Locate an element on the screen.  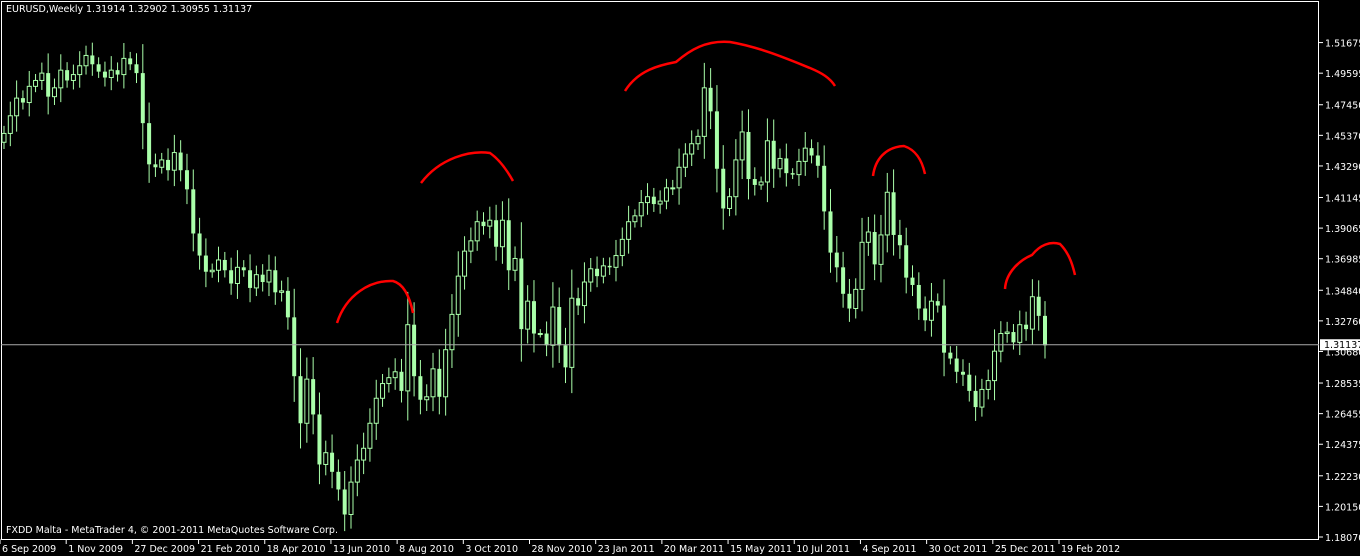
price-tick-label: 1.36985 is located at coordinates (1342, 260).